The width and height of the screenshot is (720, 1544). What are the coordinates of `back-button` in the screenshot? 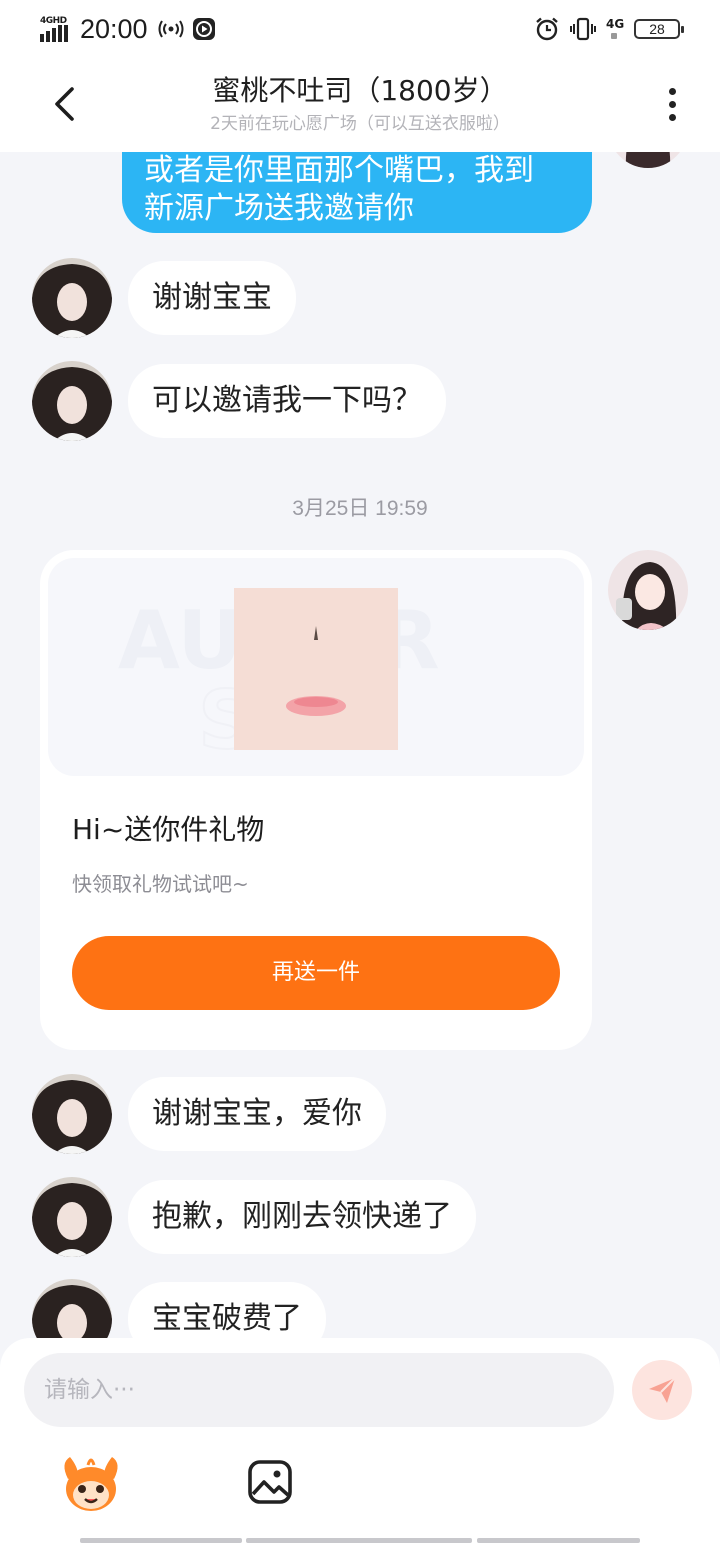 It's located at (64, 104).